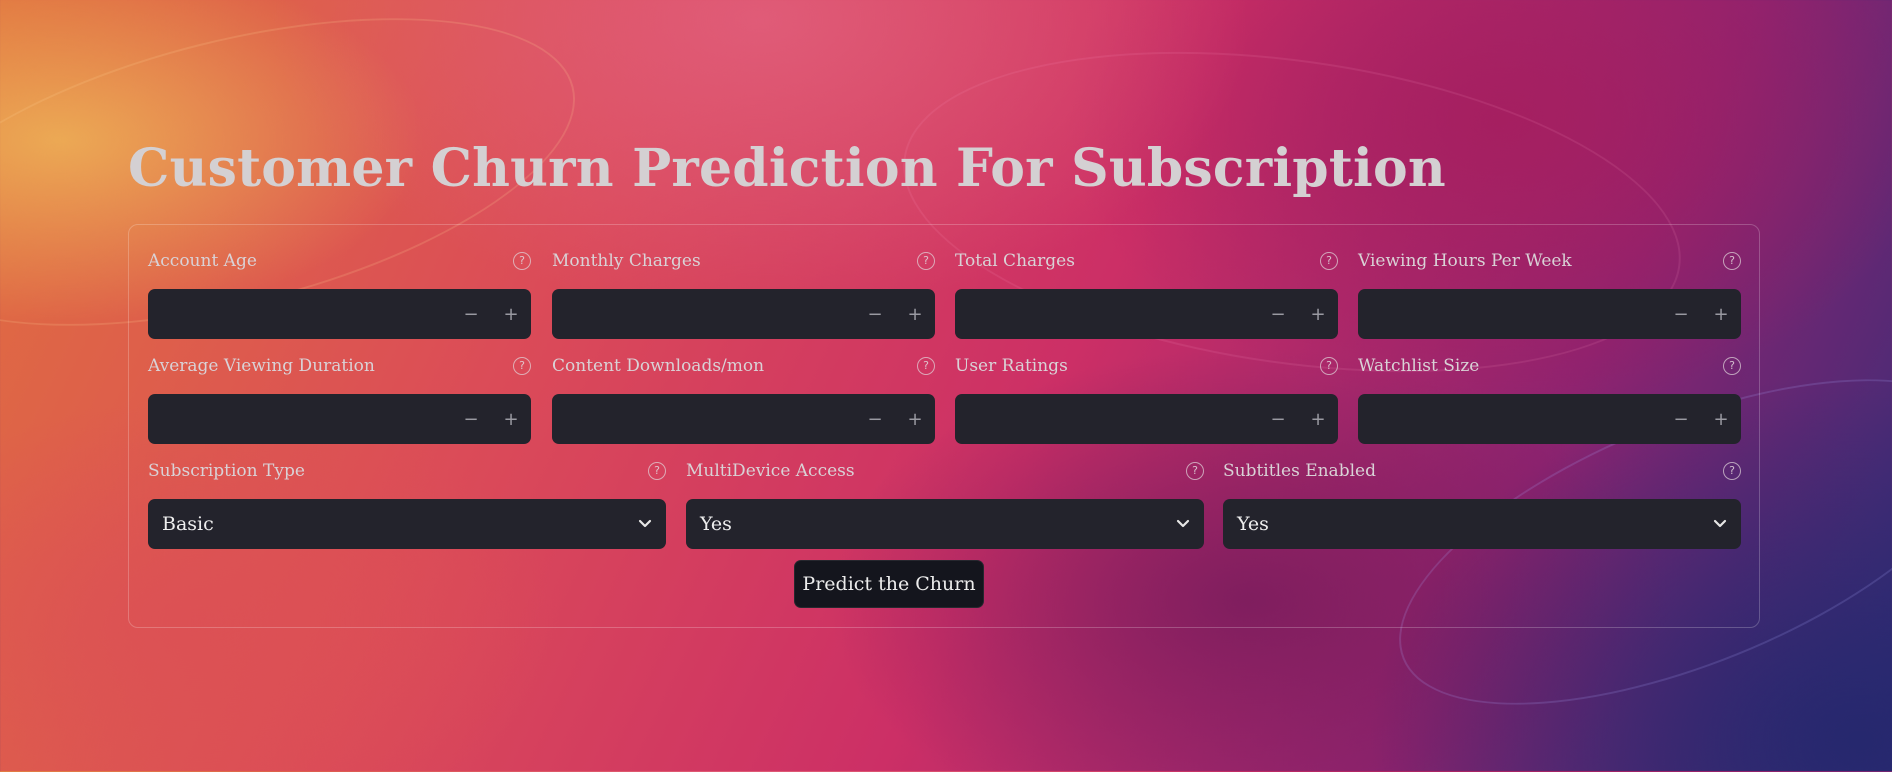  Describe the element at coordinates (1492, 314) in the screenshot. I see `viewing-hours-per-week-input` at that location.